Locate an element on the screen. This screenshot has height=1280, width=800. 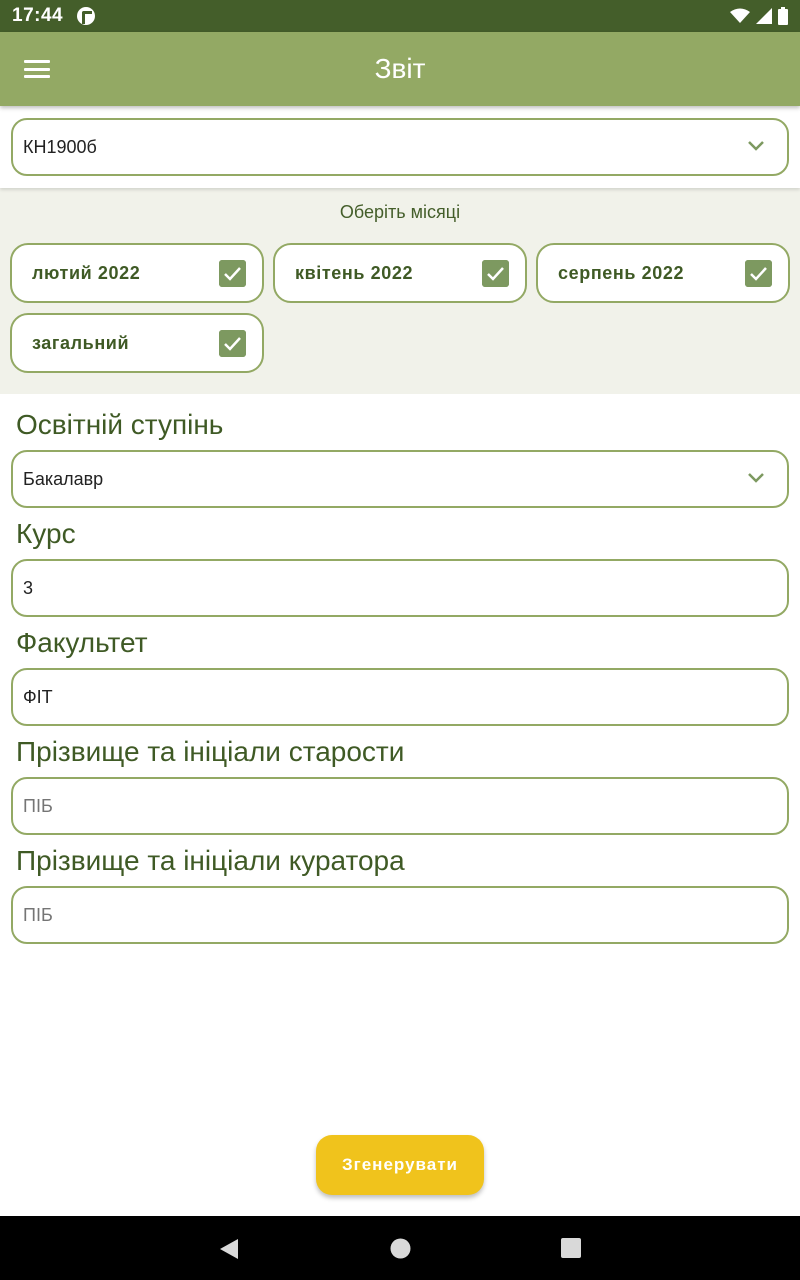
faculty-label: Факультет is located at coordinates (82, 642).